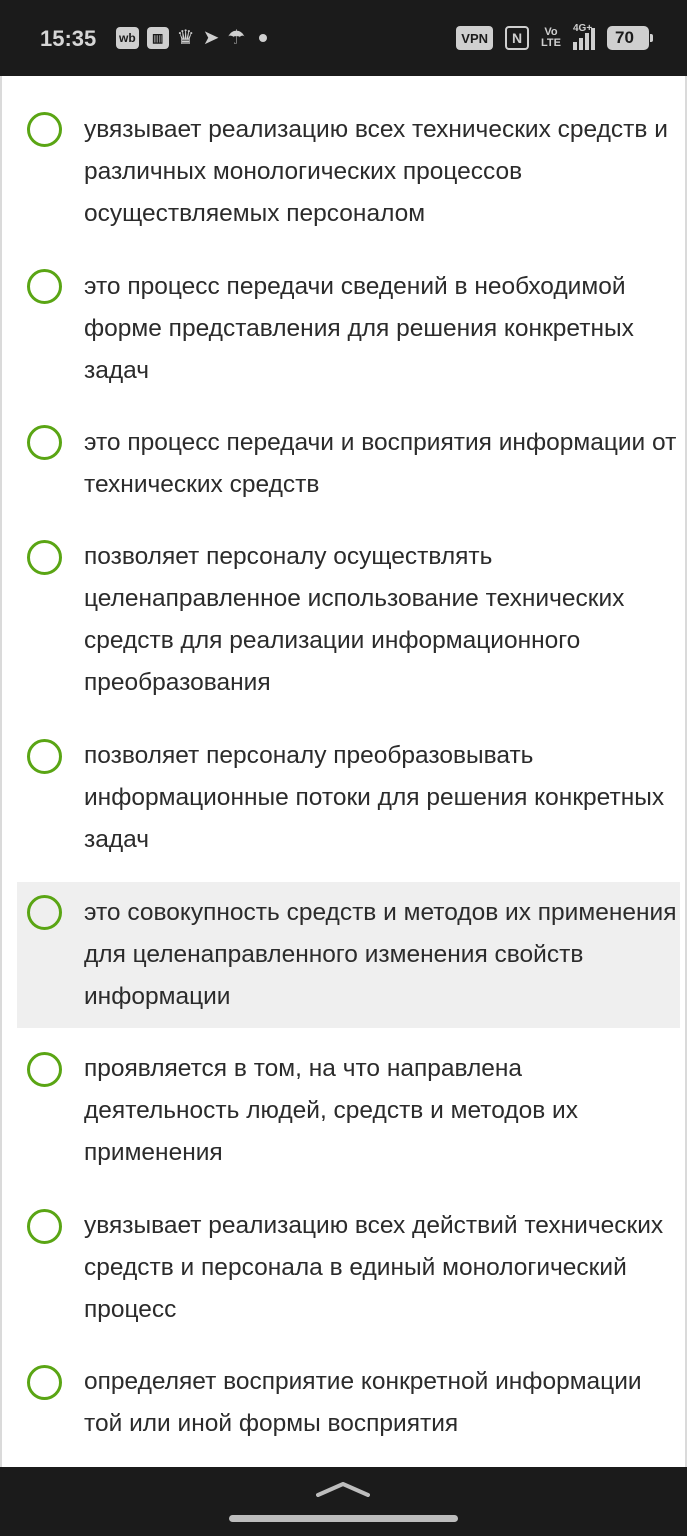 The width and height of the screenshot is (687, 1536). What do you see at coordinates (475, 38) in the screenshot?
I see `vpn-icon: VPN` at bounding box center [475, 38].